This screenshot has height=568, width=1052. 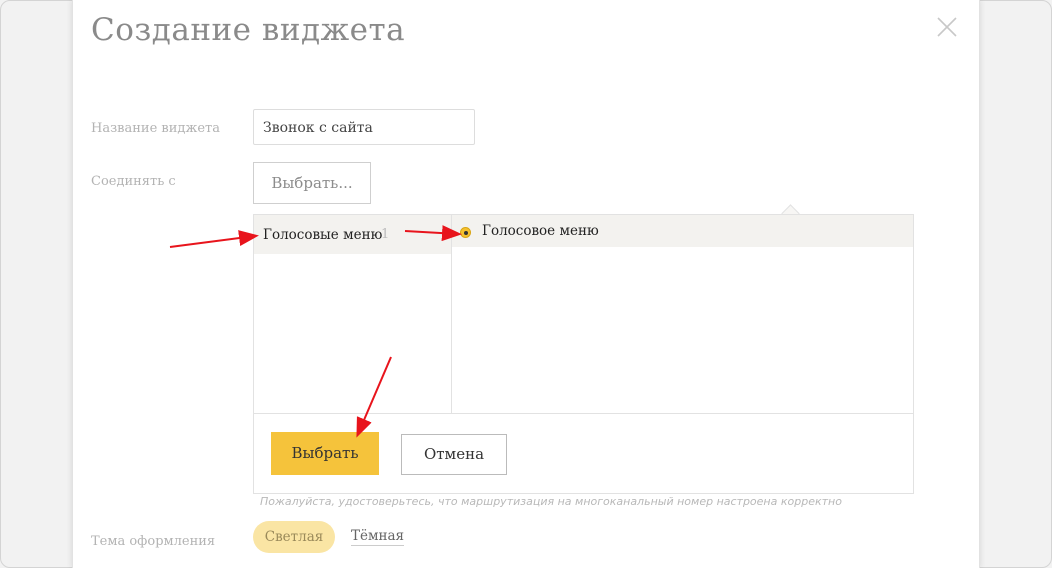 I want to click on radio-selected-icon, so click(x=465, y=232).